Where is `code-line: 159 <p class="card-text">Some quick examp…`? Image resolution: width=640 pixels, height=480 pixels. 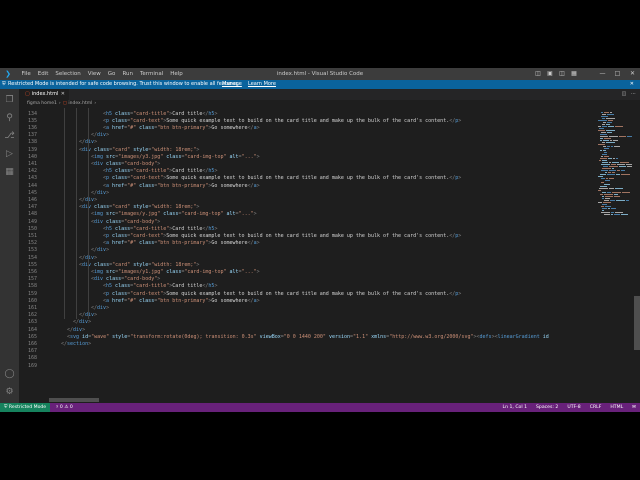 code-line: 159 <p class="card-text">Some quick examp… is located at coordinates (307, 294).